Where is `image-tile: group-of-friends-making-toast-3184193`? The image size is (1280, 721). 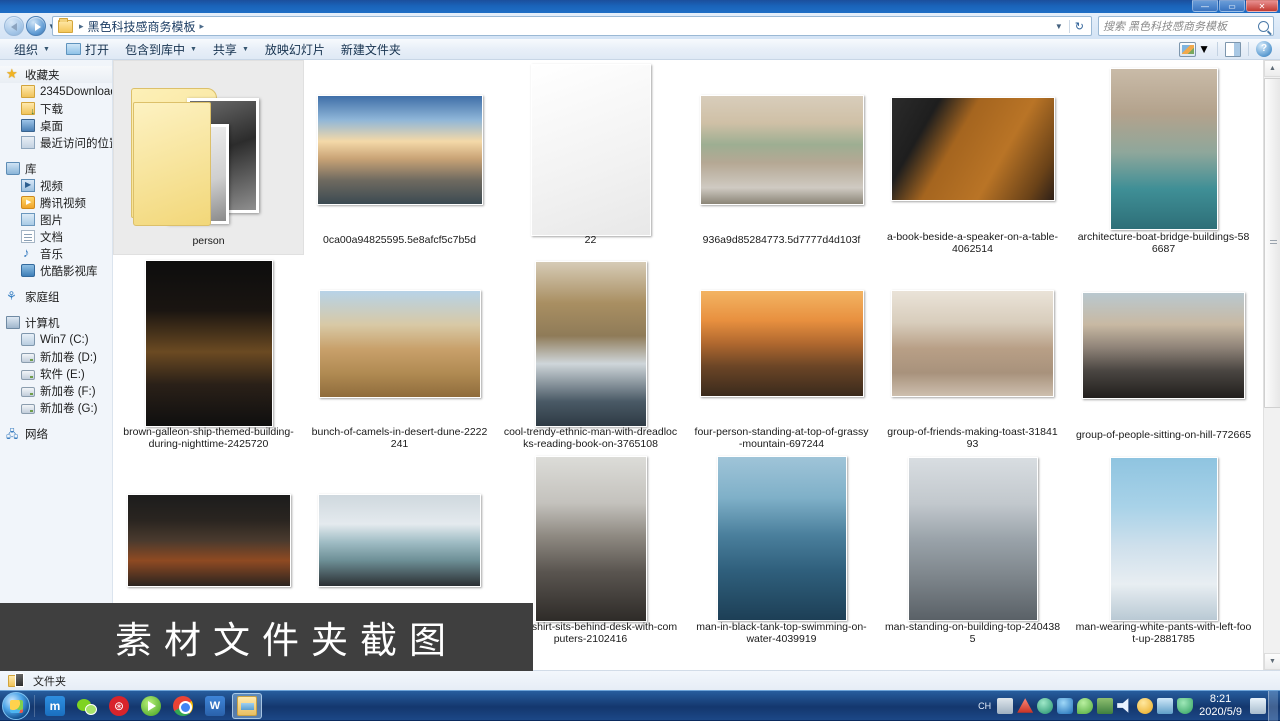
image-tile: group-of-friends-making-toast-3184193 is located at coordinates (972, 352).